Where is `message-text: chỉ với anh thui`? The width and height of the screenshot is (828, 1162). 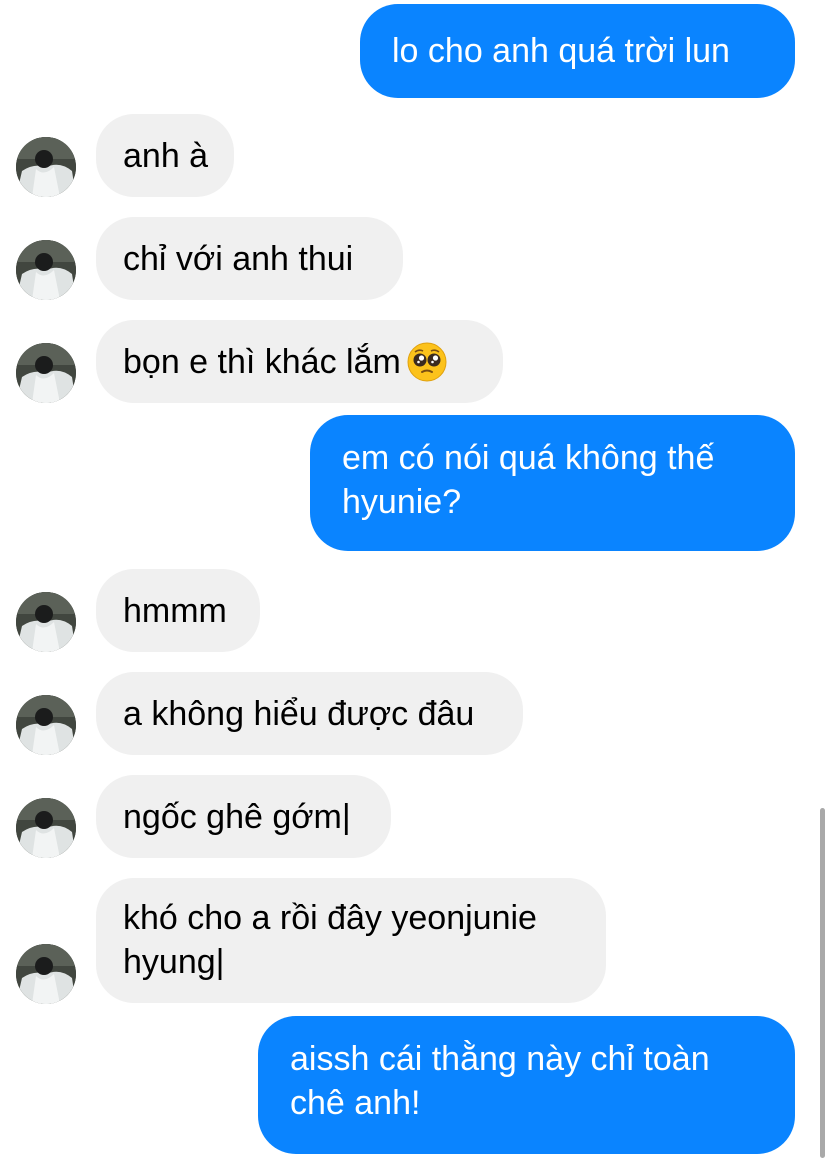 message-text: chỉ với anh thui is located at coordinates (238, 258).